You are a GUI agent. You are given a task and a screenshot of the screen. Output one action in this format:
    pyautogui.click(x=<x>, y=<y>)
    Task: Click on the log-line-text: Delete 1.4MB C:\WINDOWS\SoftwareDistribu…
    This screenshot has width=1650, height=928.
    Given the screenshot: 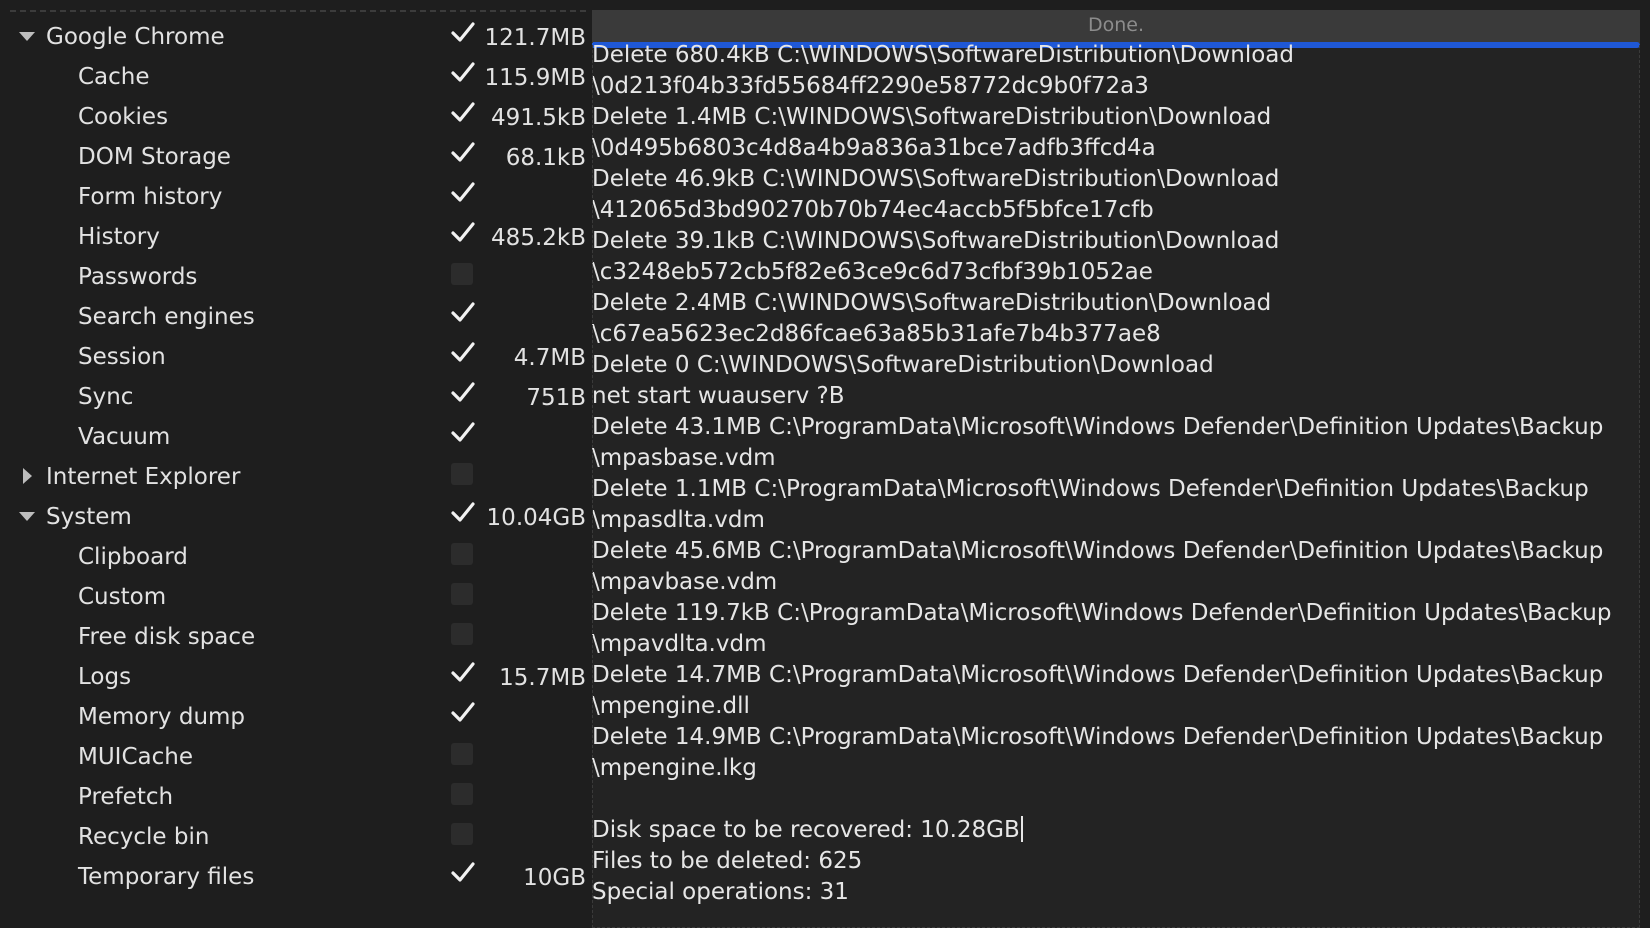 What is the action you would take?
    pyautogui.click(x=932, y=117)
    